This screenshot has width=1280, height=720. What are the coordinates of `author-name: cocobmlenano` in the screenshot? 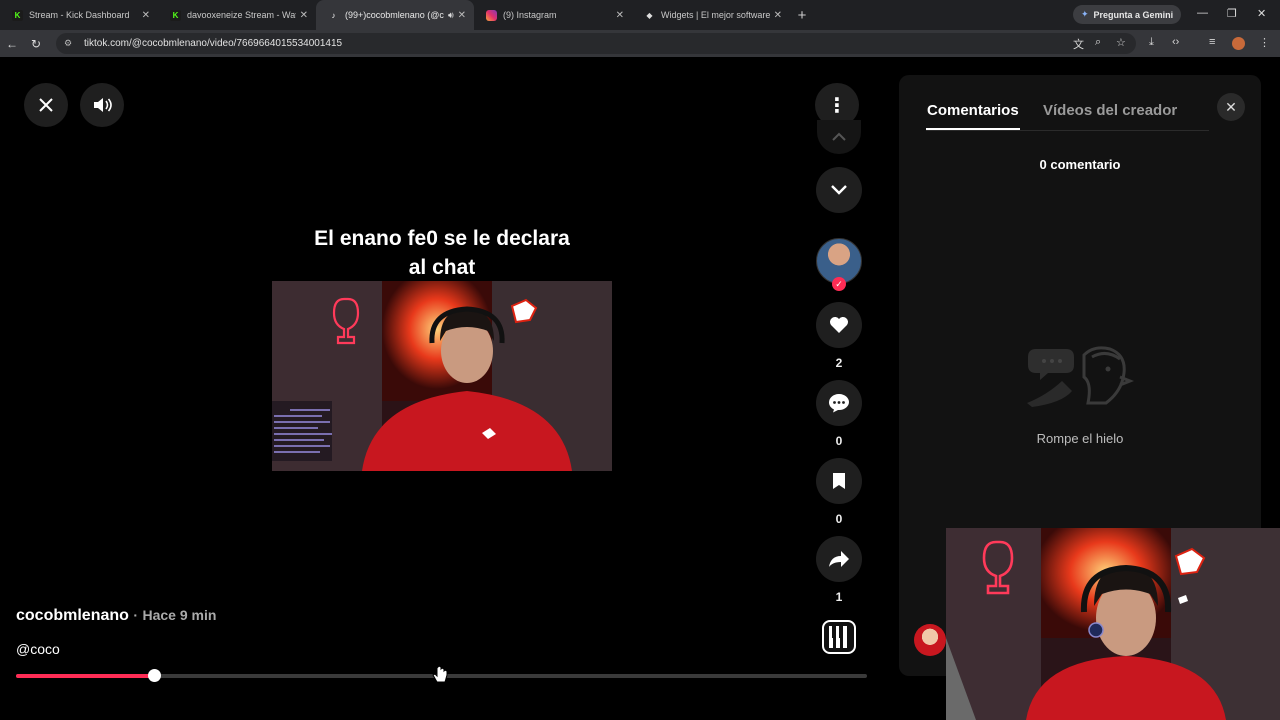 It's located at (72, 615).